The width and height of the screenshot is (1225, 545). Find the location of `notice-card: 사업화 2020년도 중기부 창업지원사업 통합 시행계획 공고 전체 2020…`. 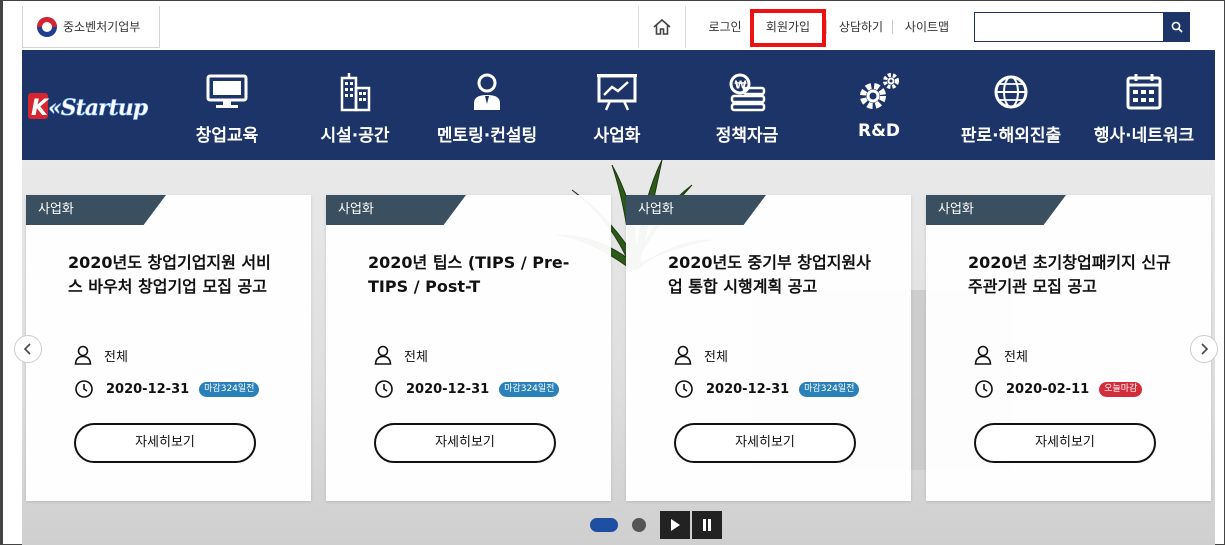

notice-card: 사업화 2020년도 중기부 창업지원사업 통합 시행계획 공고 전체 2020… is located at coordinates (768, 348).